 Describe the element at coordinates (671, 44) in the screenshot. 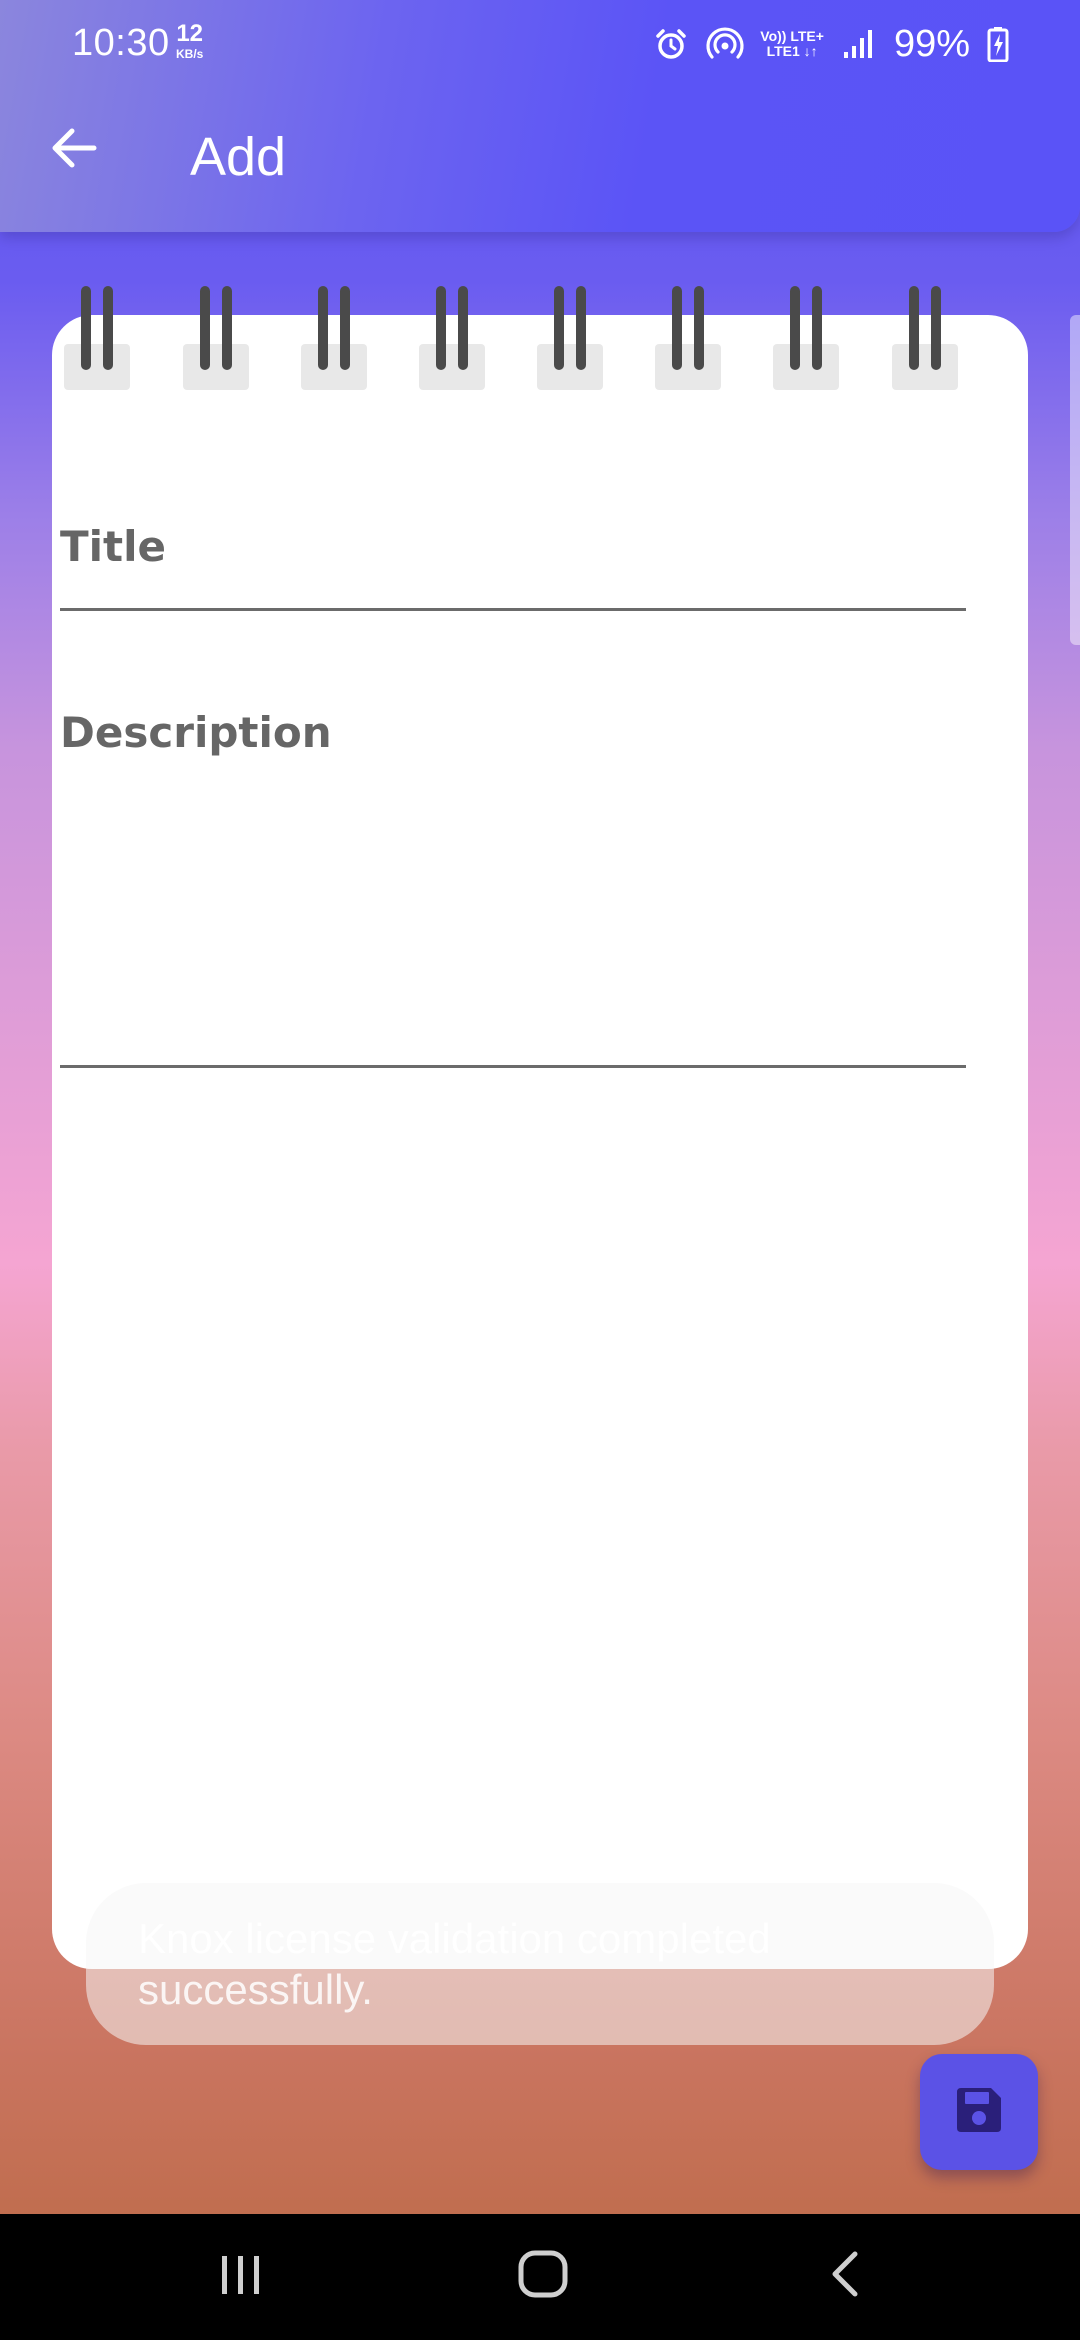

I see `alarm-icon` at that location.